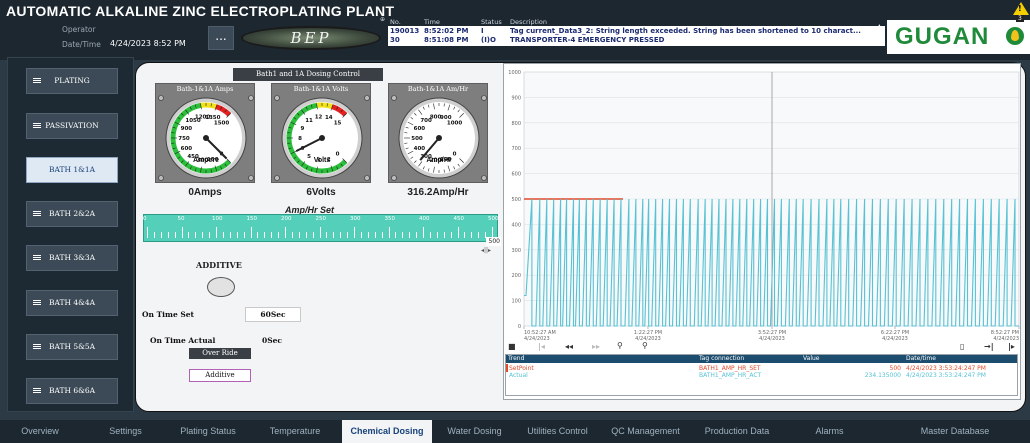  I want to click on tab-overview: Overview, so click(40, 431).